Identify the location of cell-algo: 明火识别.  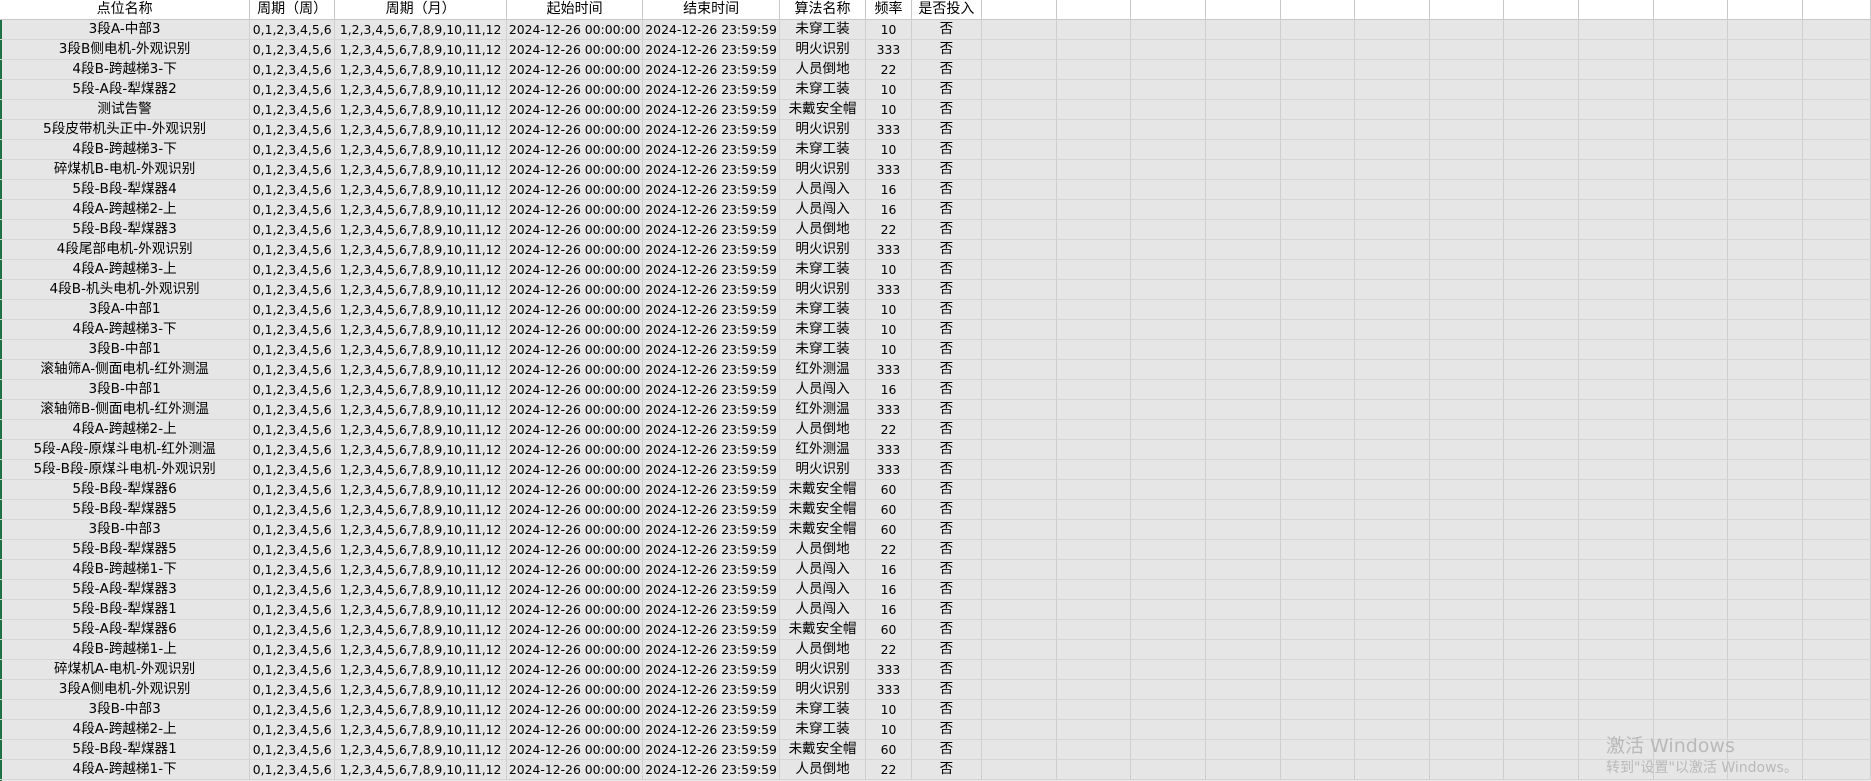
(823, 249).